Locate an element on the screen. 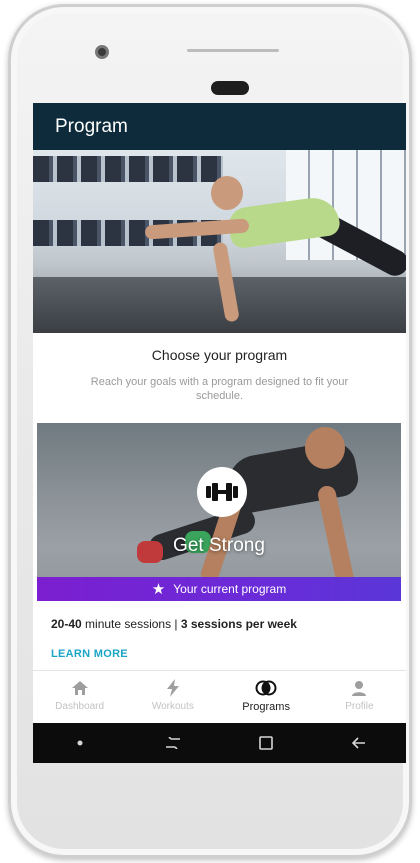  nav-item-dashboard: Dashboard is located at coordinates (80, 695).